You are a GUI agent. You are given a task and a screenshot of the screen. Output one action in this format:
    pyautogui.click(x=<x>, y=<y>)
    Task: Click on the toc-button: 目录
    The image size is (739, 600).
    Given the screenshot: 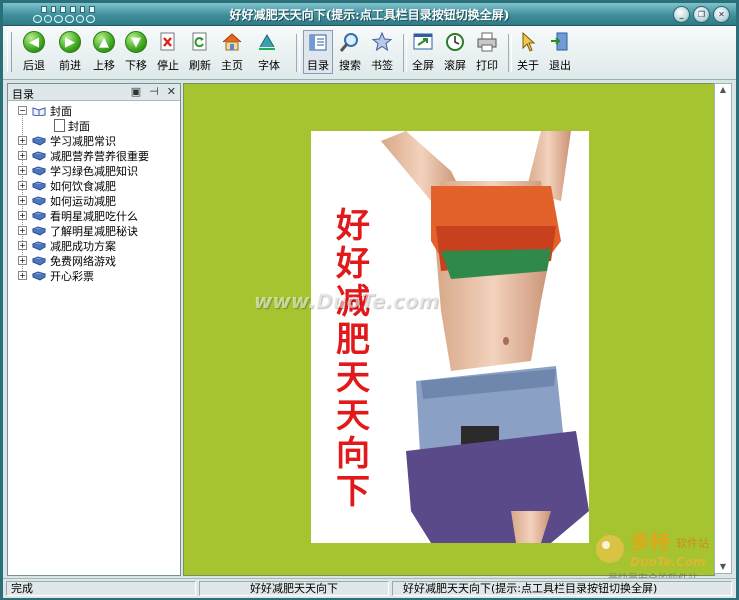 What is the action you would take?
    pyautogui.click(x=318, y=52)
    